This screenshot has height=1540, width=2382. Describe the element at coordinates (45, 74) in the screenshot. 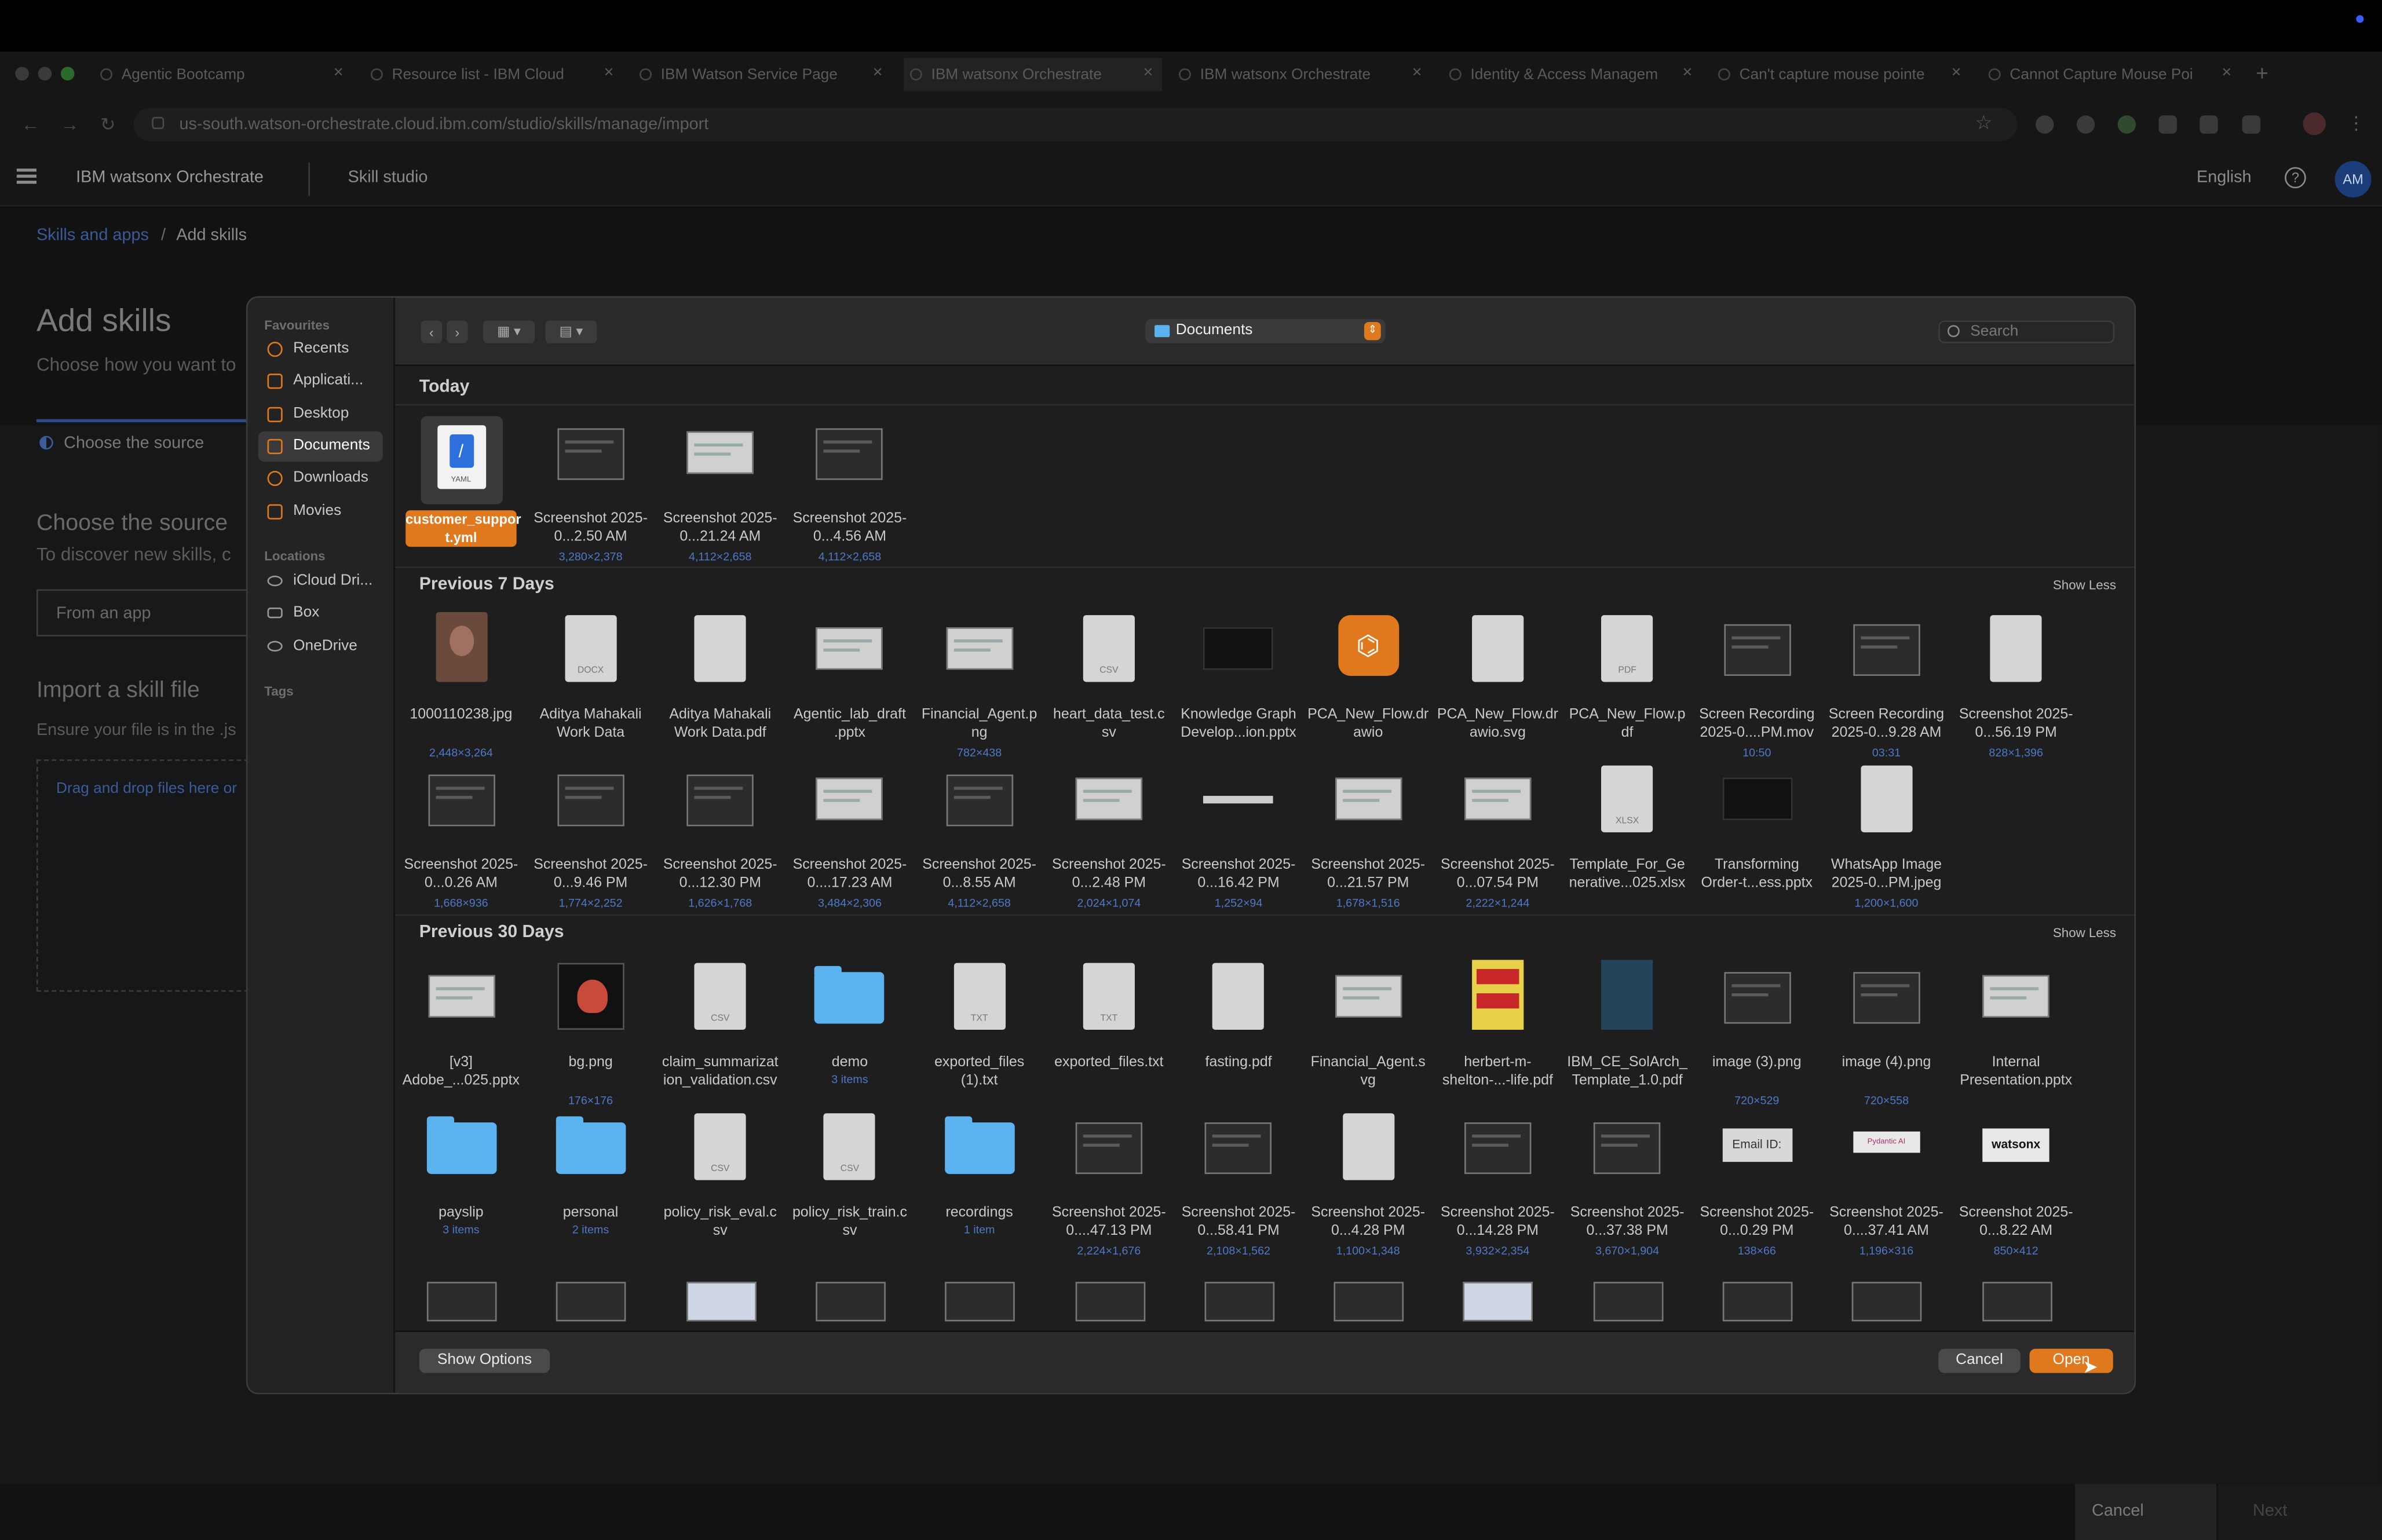

I see `window-minimize-icon` at that location.